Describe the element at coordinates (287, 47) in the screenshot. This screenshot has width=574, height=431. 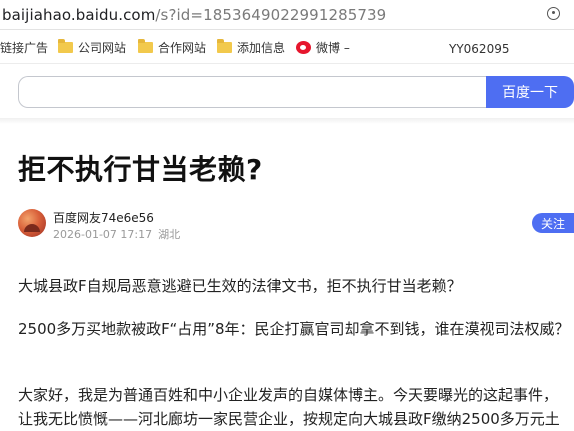
I see `bookmarks-bar: 链接广告 公司网站 合作网站 添加信息 微博 – YY062095` at that location.